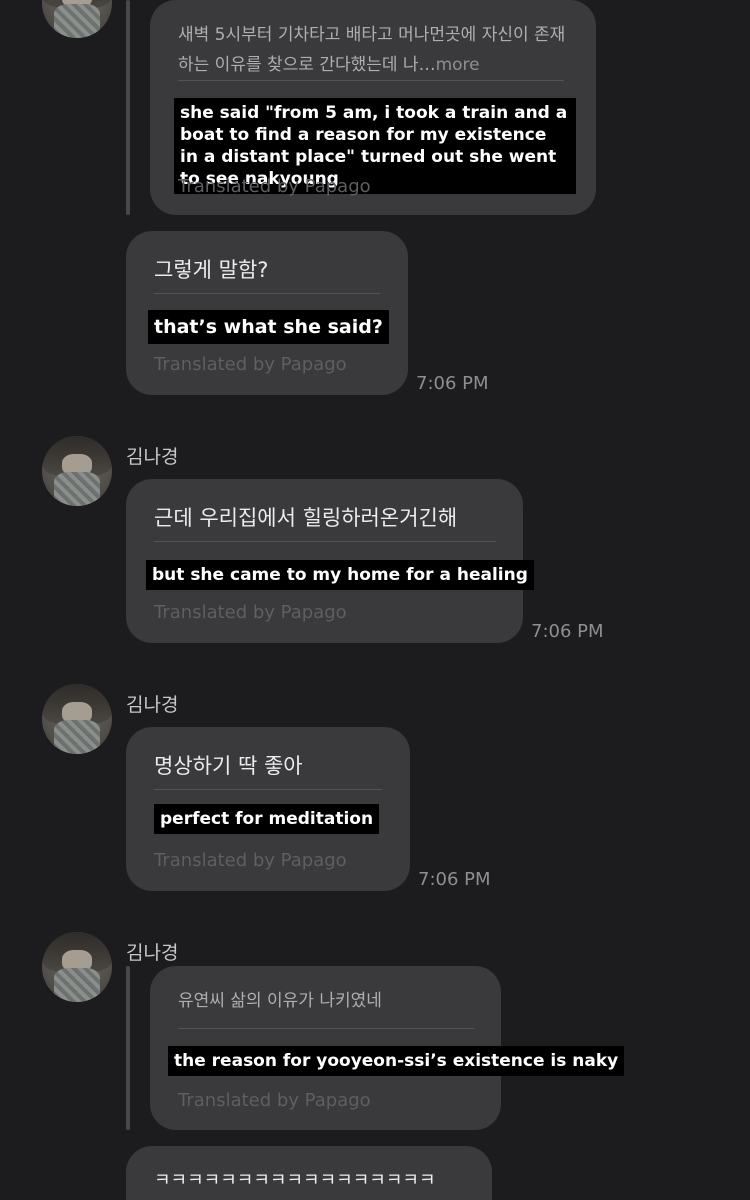 The width and height of the screenshot is (750, 1200). What do you see at coordinates (280, 1001) in the screenshot?
I see `message-original-text: 유연씨 삶의 이유가 나키였네` at bounding box center [280, 1001].